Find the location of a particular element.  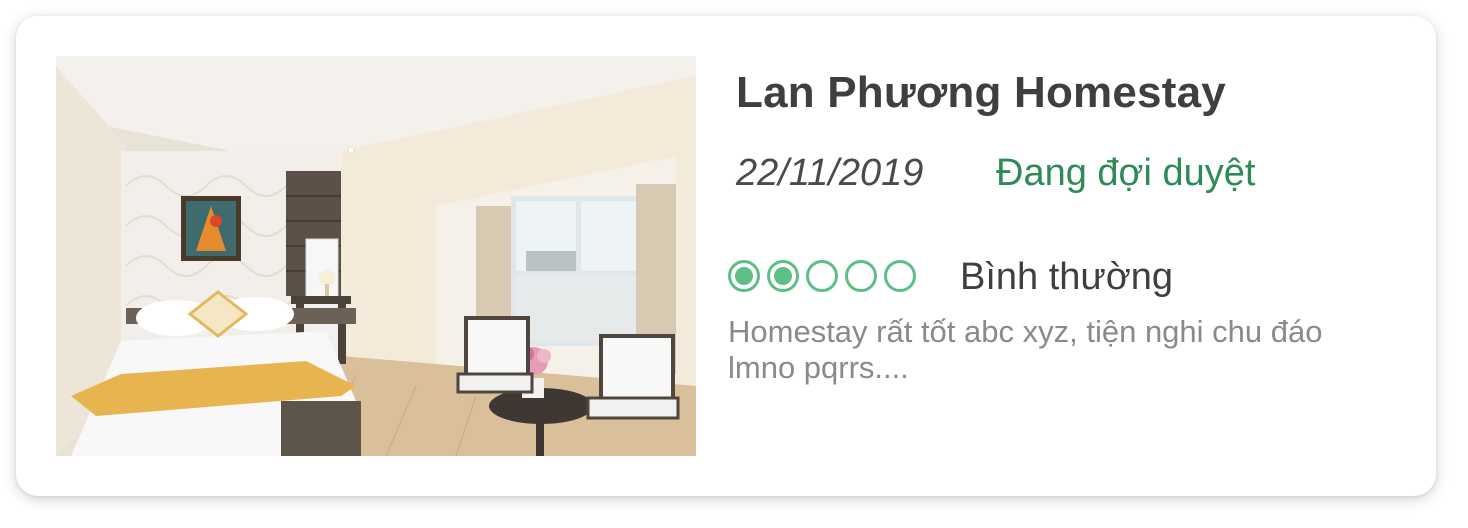

rating-bubbles is located at coordinates (825, 276).